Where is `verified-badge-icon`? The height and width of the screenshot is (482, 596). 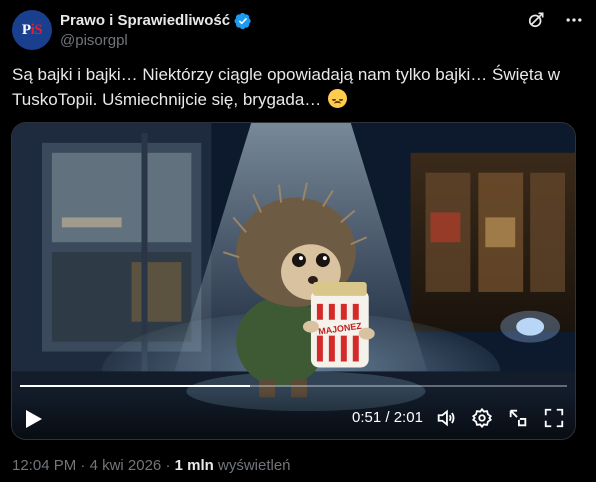
verified-badge-icon is located at coordinates (243, 21).